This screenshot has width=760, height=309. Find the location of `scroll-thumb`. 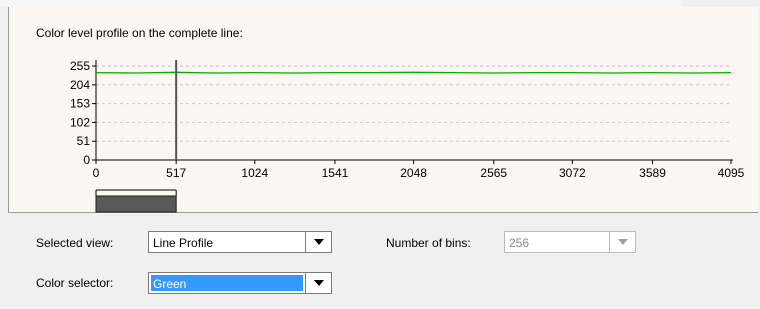

scroll-thumb is located at coordinates (136, 204).